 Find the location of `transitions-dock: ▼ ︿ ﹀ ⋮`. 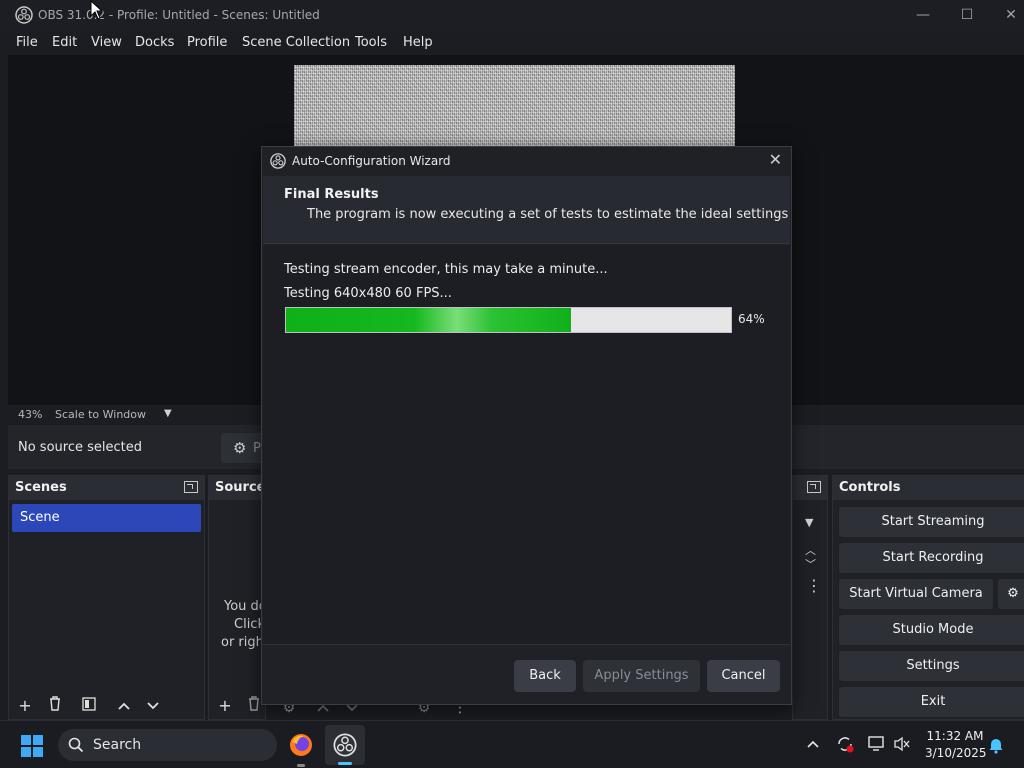

transitions-dock: ▼ ︿ ﹀ ⋮ is located at coordinates (810, 597).